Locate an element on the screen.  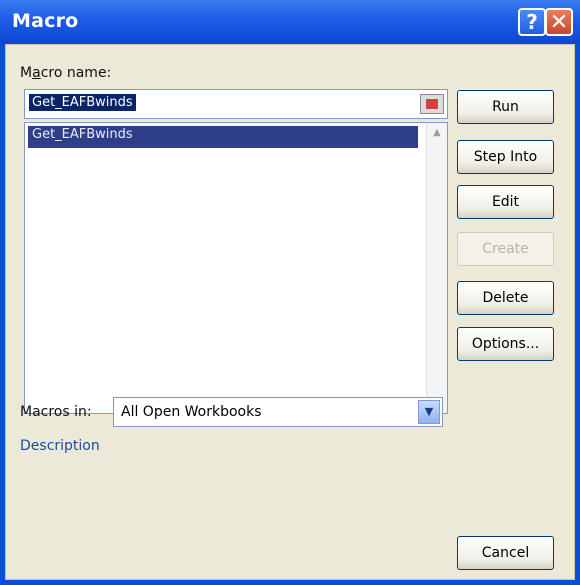
run-button: Run is located at coordinates (505, 107).